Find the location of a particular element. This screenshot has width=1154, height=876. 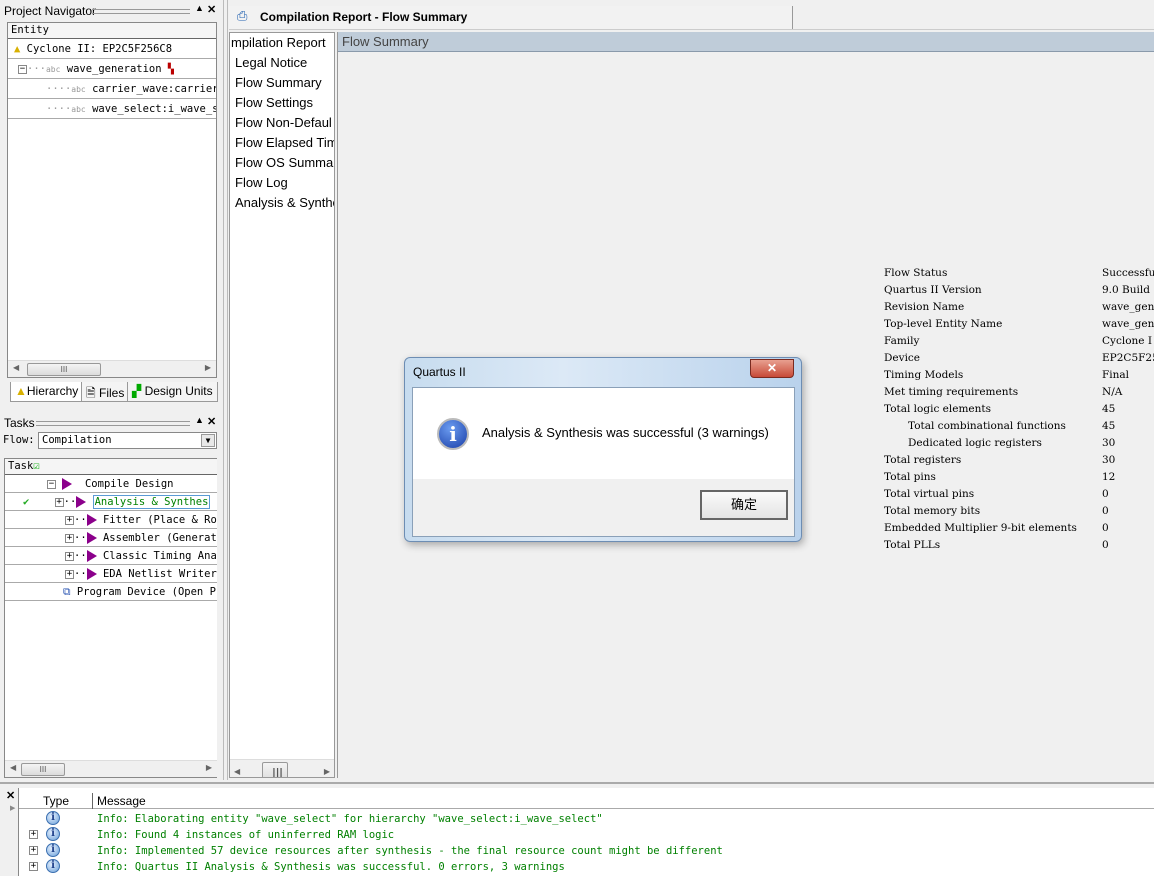

summary-key: Flow Status is located at coordinates (916, 273).